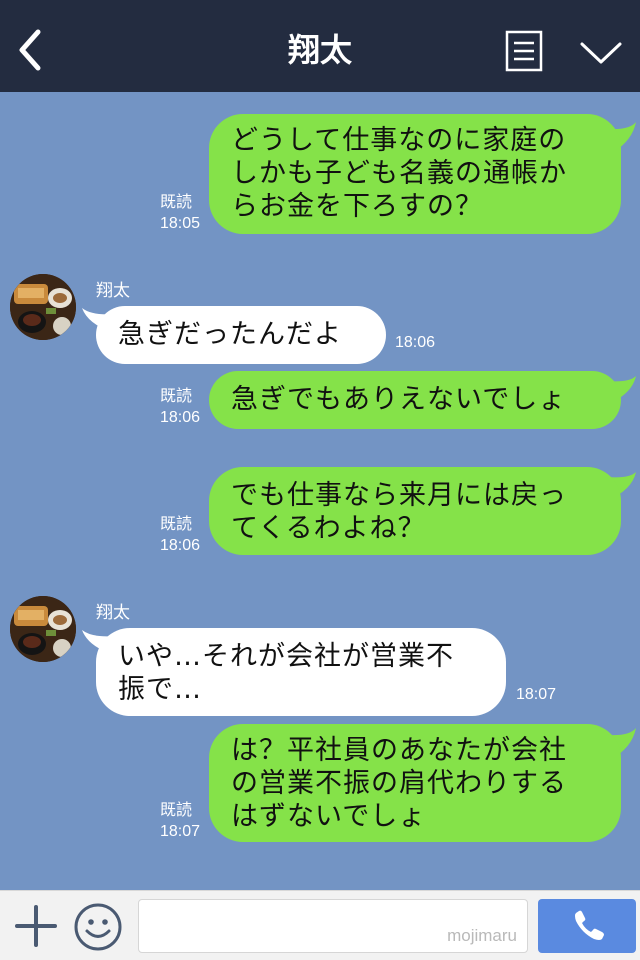 The image size is (640, 960). What do you see at coordinates (399, 783) in the screenshot?
I see `message-line: の営業不振の肩代わりする` at bounding box center [399, 783].